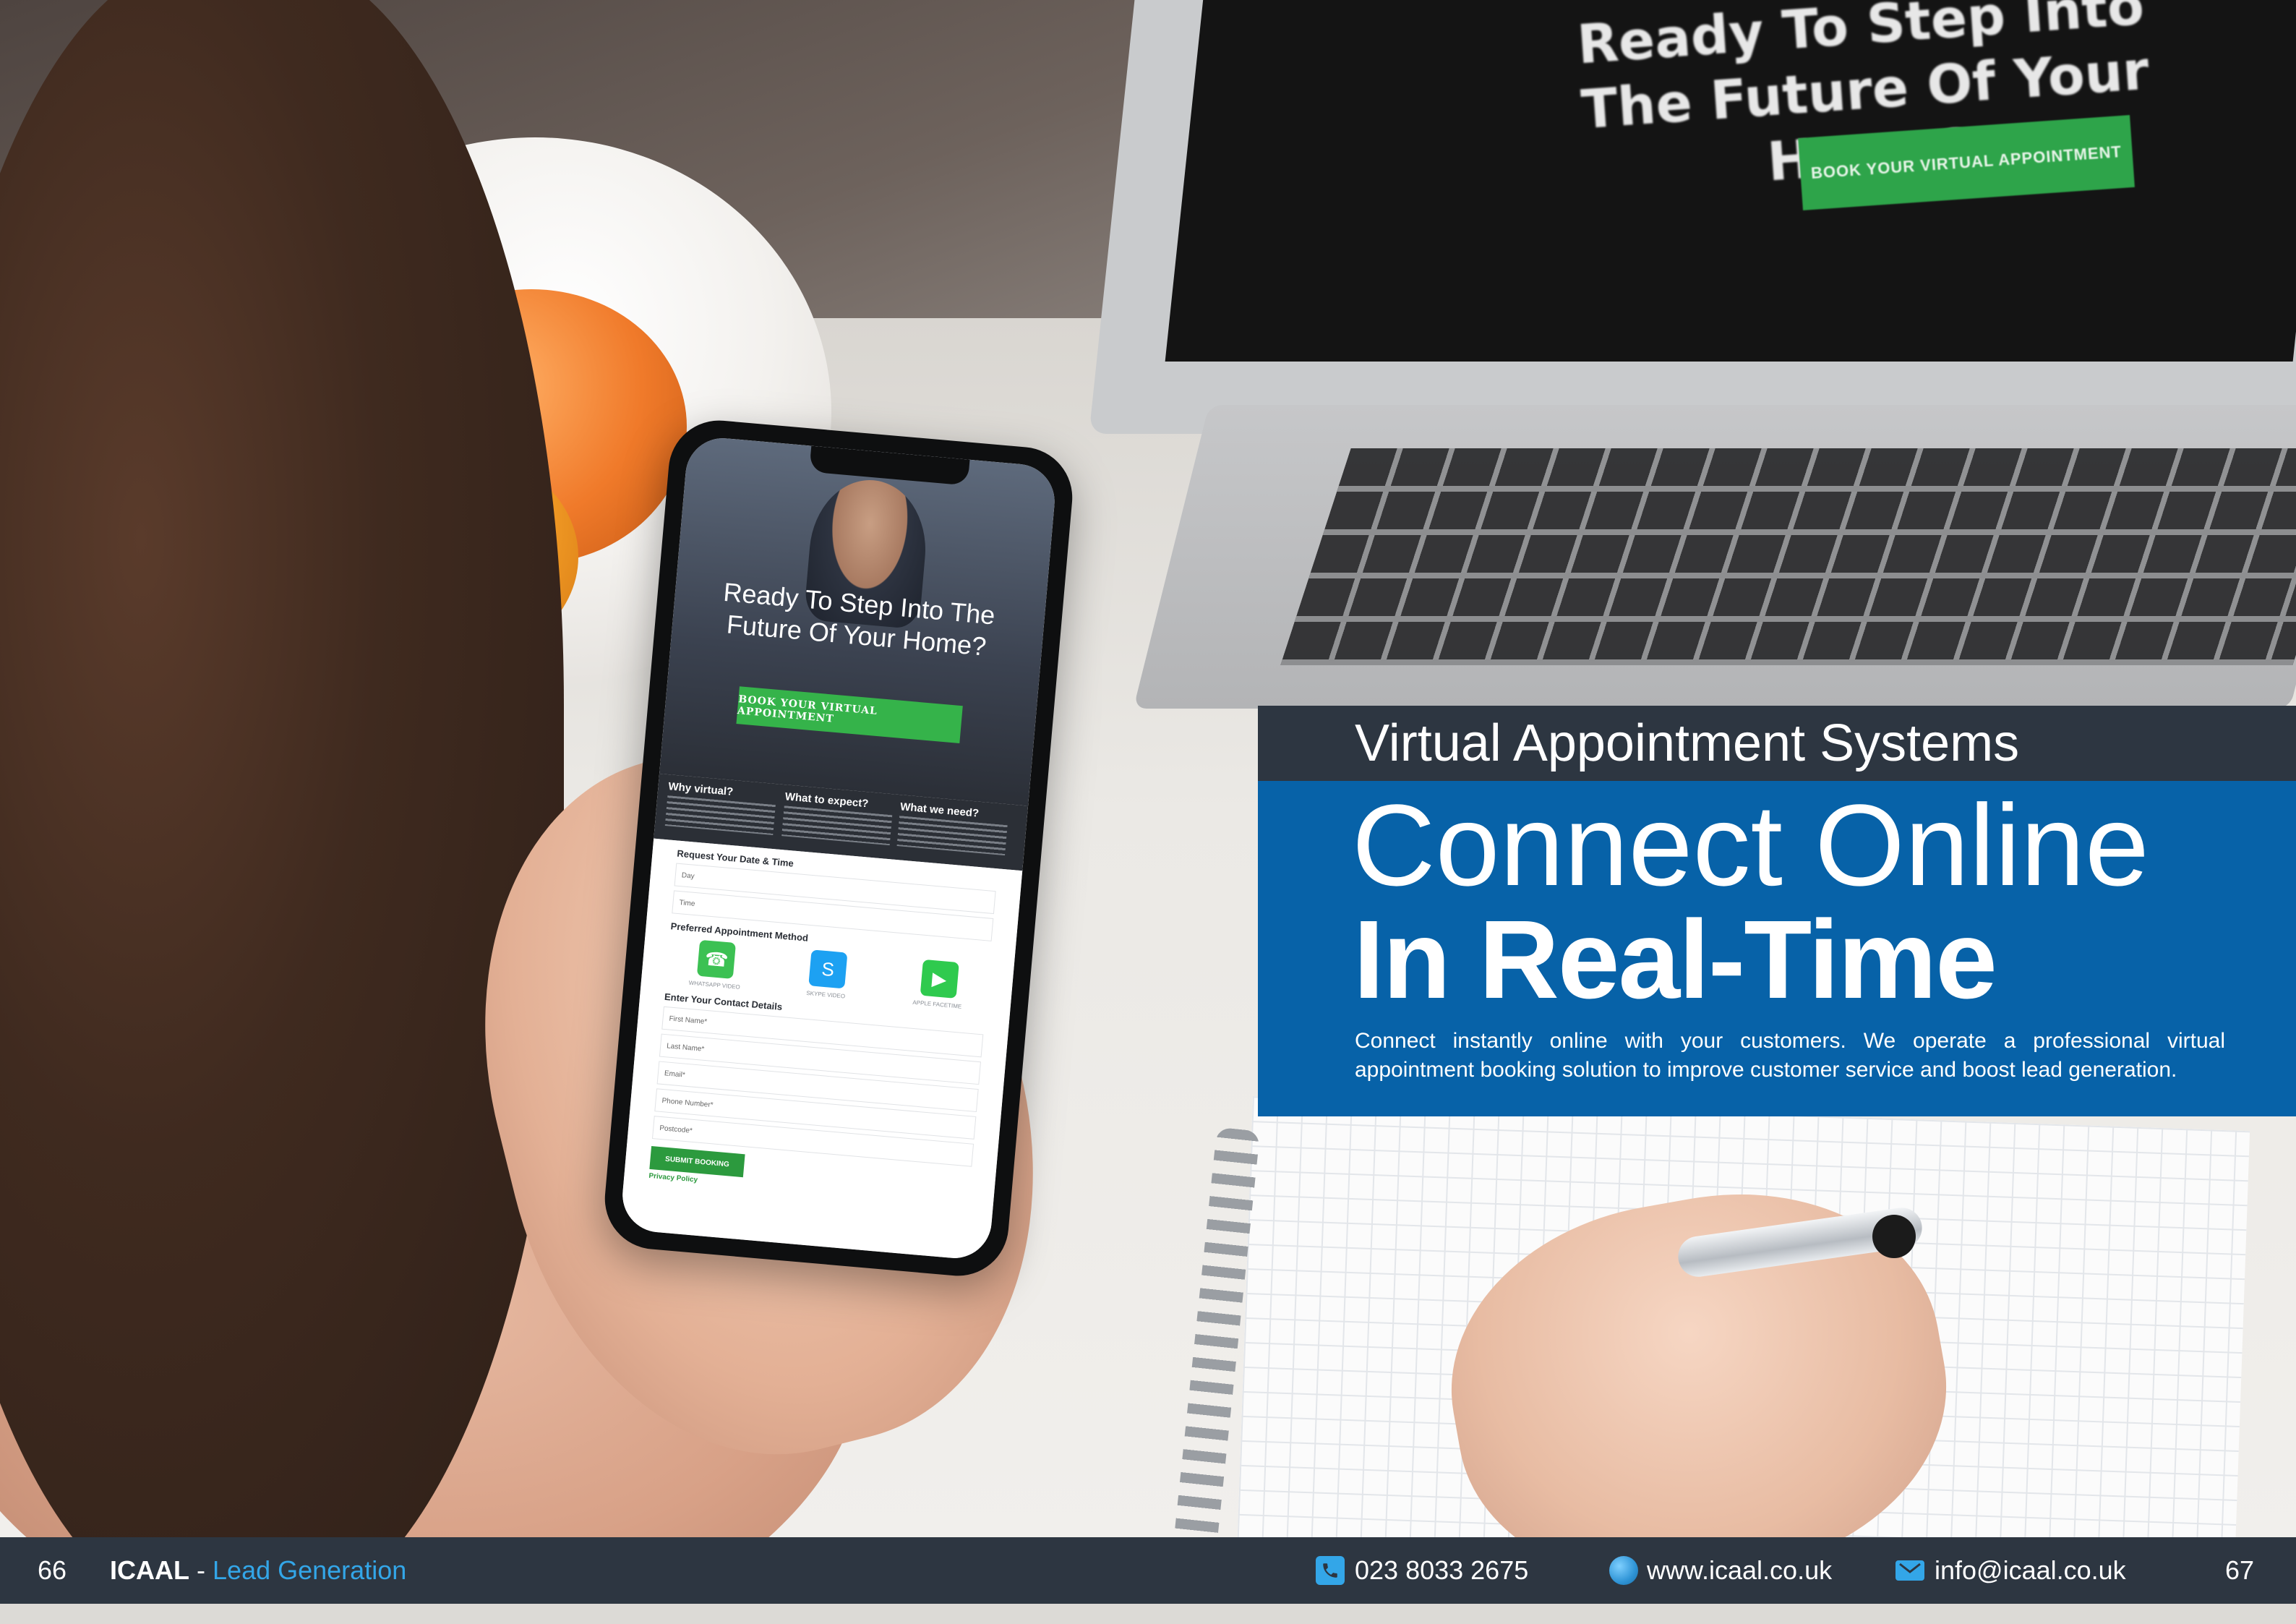 This screenshot has height=1624, width=2296. Describe the element at coordinates (939, 979) in the screenshot. I see `facetime-icon: ▶` at that location.